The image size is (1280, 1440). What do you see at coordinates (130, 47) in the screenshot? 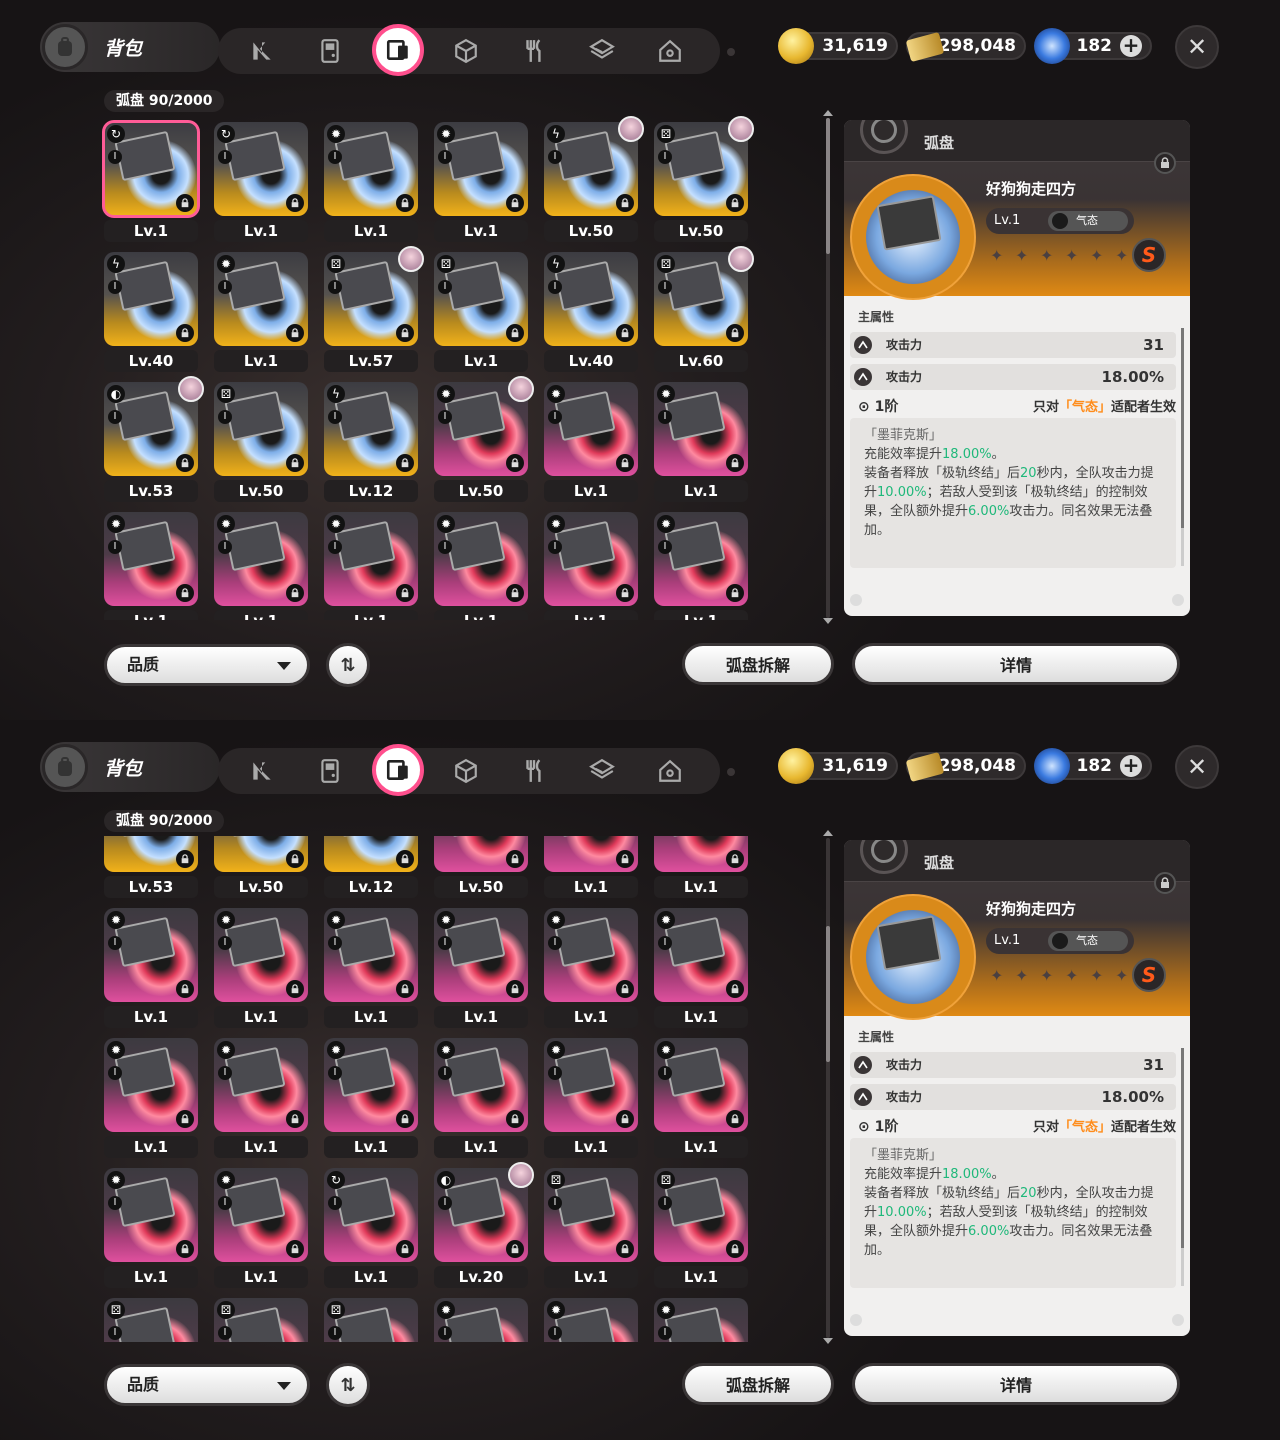
I see `bag-header: 背包` at bounding box center [130, 47].